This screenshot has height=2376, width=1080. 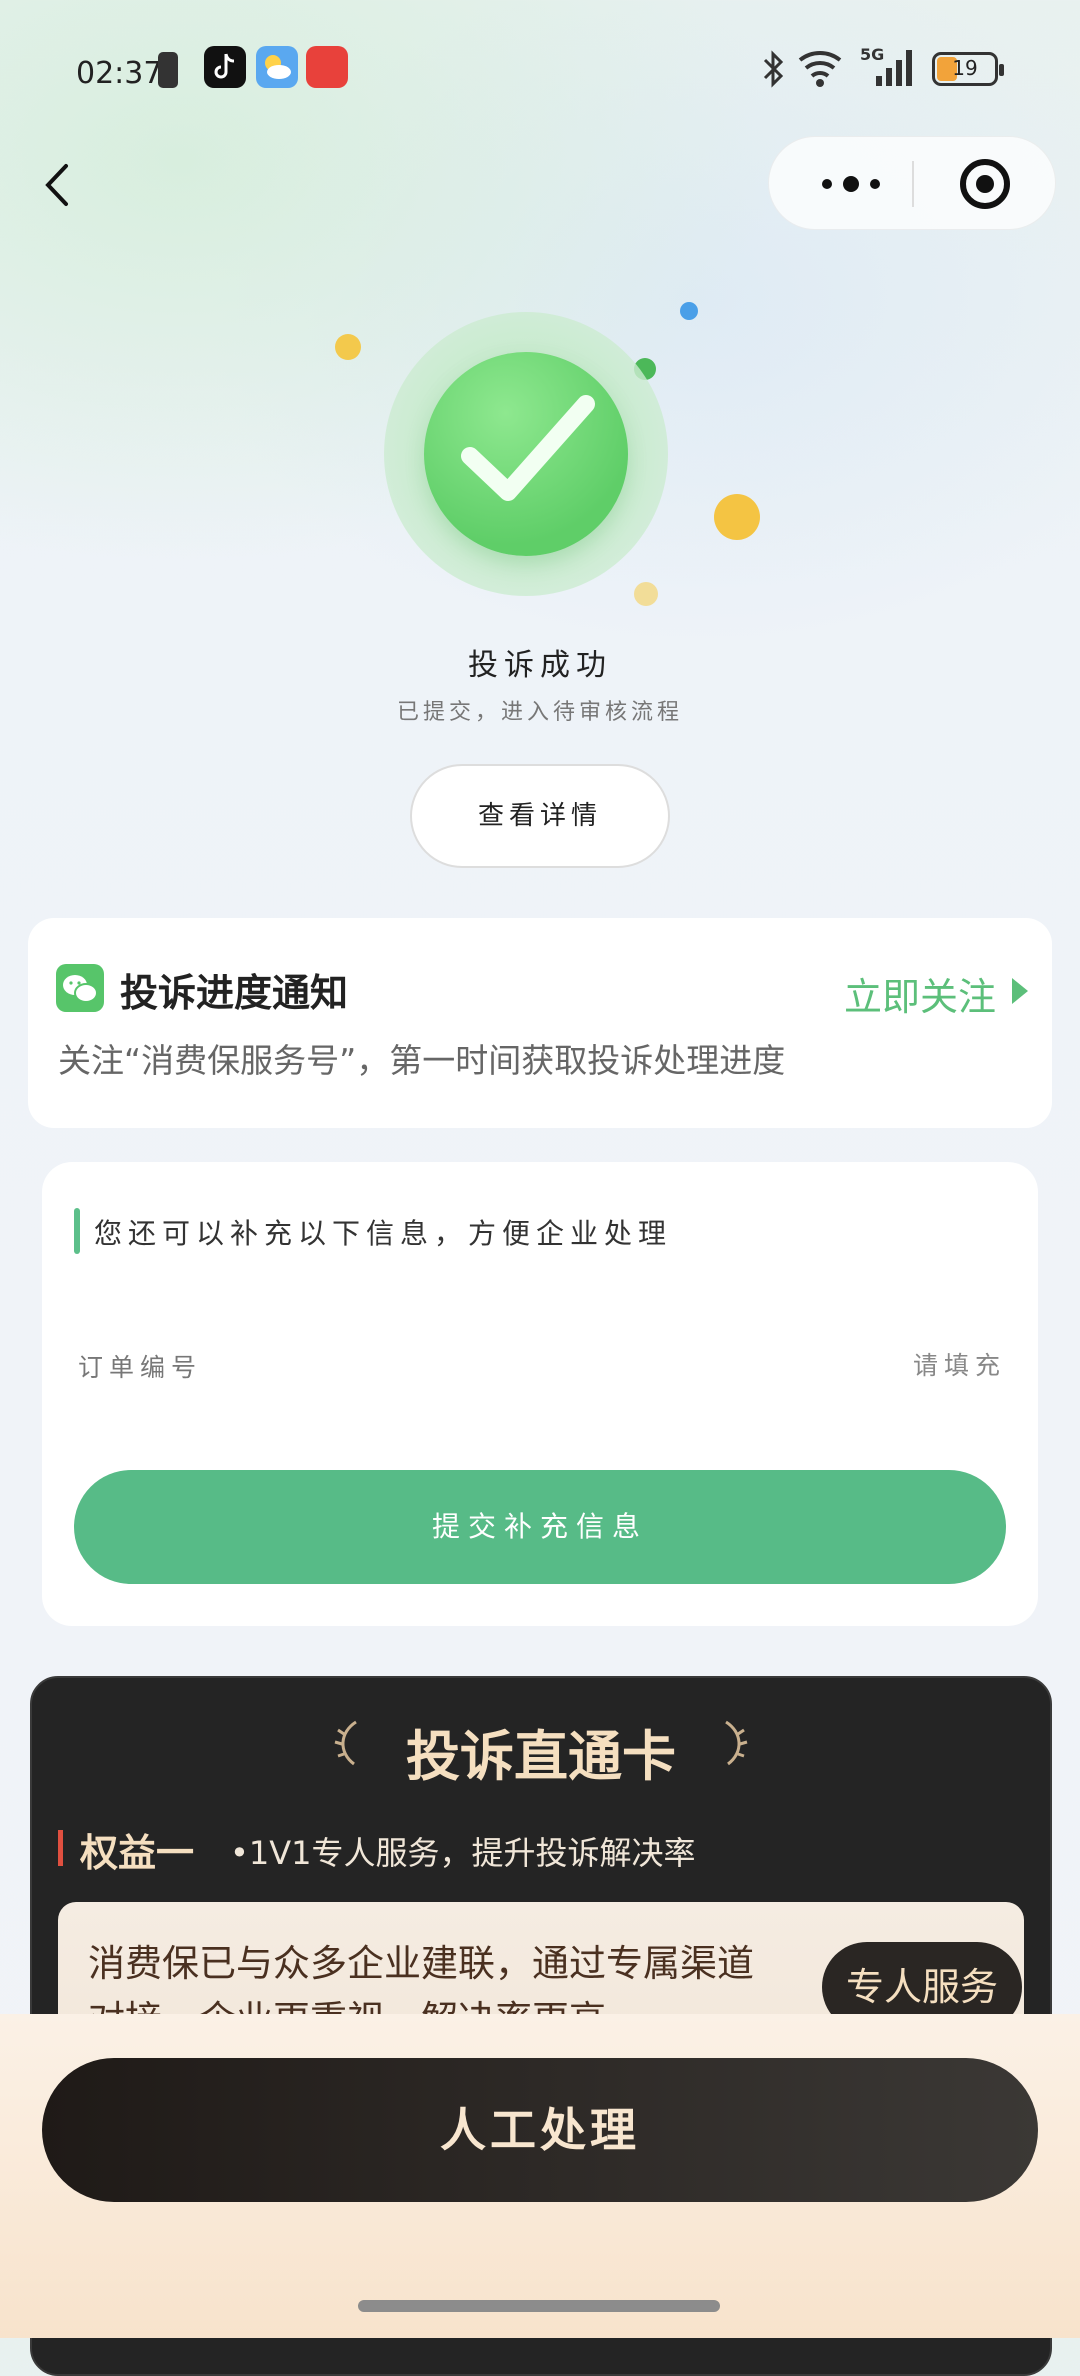 I want to click on wechat-icon, so click(x=80, y=988).